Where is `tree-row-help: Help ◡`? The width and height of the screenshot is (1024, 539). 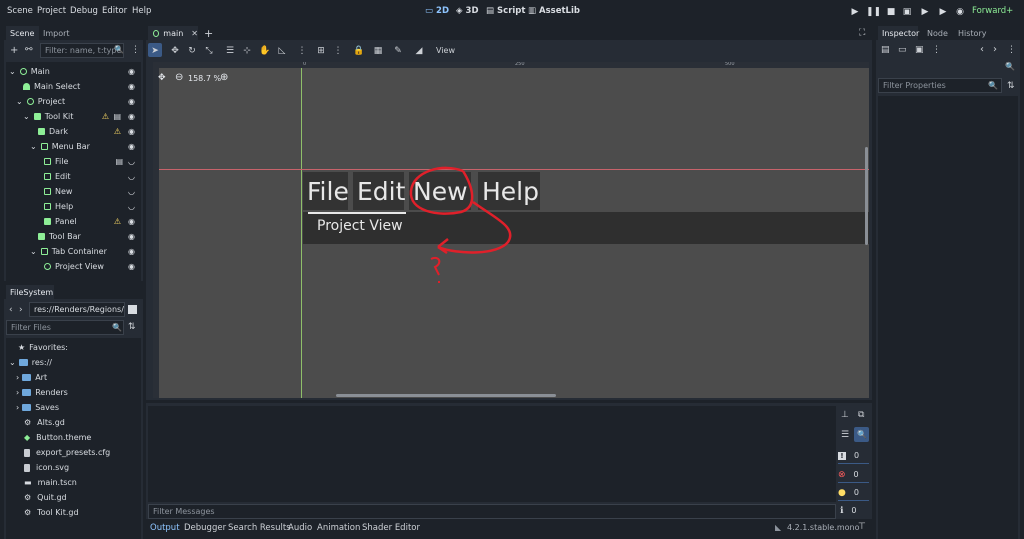 tree-row-help: Help ◡ is located at coordinates (91, 206).